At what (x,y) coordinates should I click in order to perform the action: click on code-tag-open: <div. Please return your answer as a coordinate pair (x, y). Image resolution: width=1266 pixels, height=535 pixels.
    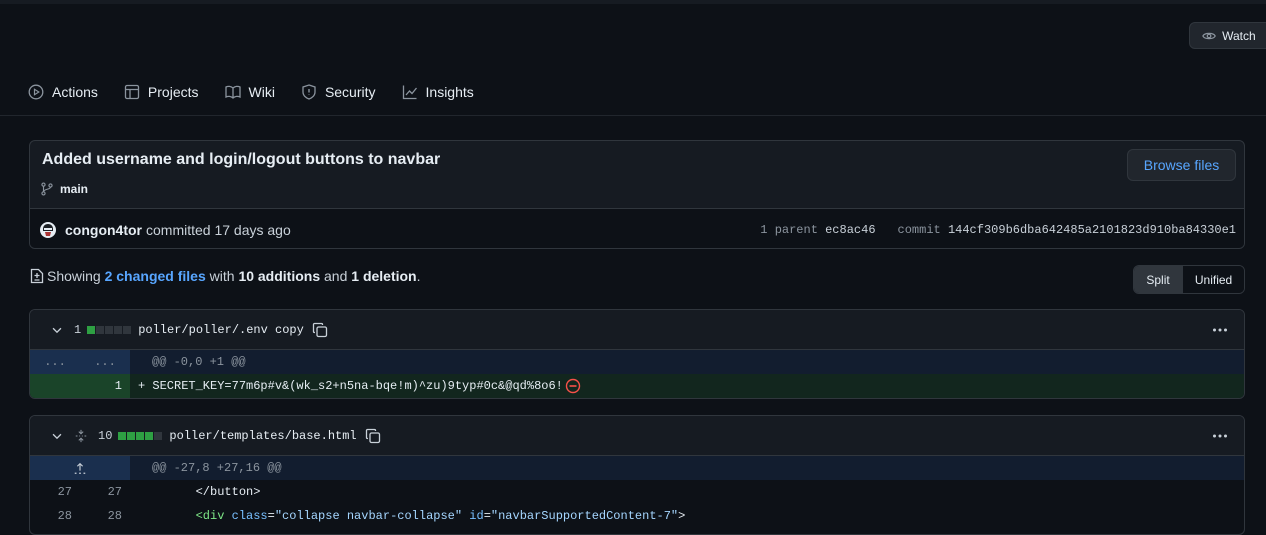
    Looking at the image, I should click on (214, 516).